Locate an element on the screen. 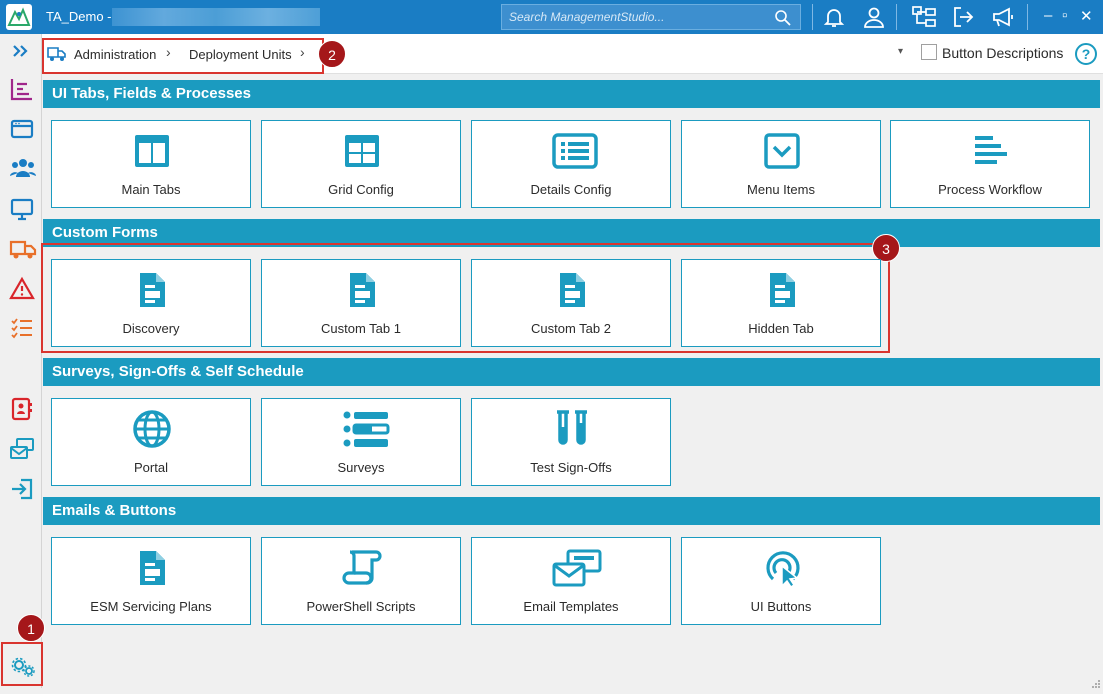 The height and width of the screenshot is (694, 1103). tile-label: Details Config is located at coordinates (571, 189).